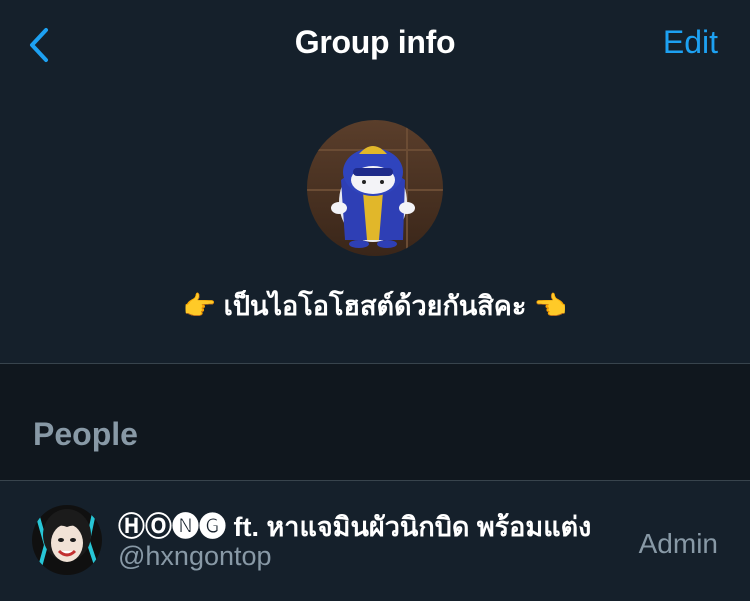 This screenshot has width=750, height=601. What do you see at coordinates (690, 42) in the screenshot?
I see `edit-button: Edit` at bounding box center [690, 42].